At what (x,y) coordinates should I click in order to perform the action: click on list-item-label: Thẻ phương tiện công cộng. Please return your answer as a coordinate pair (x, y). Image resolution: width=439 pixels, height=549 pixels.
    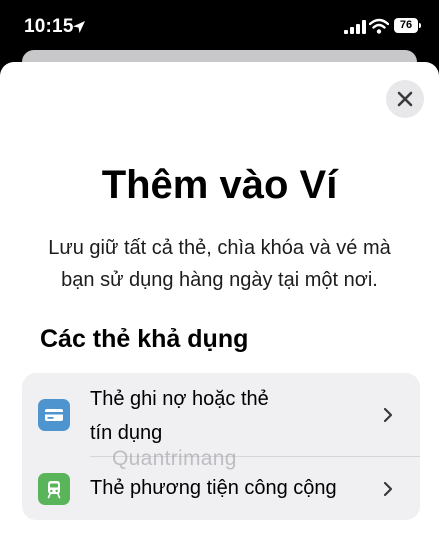
    Looking at the image, I should click on (213, 488).